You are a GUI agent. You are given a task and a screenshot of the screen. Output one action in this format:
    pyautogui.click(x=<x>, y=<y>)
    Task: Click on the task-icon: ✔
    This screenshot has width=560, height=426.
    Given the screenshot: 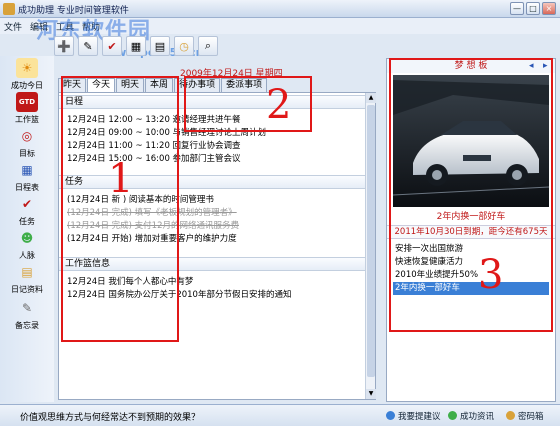 What is the action you would take?
    pyautogui.click(x=27, y=204)
    